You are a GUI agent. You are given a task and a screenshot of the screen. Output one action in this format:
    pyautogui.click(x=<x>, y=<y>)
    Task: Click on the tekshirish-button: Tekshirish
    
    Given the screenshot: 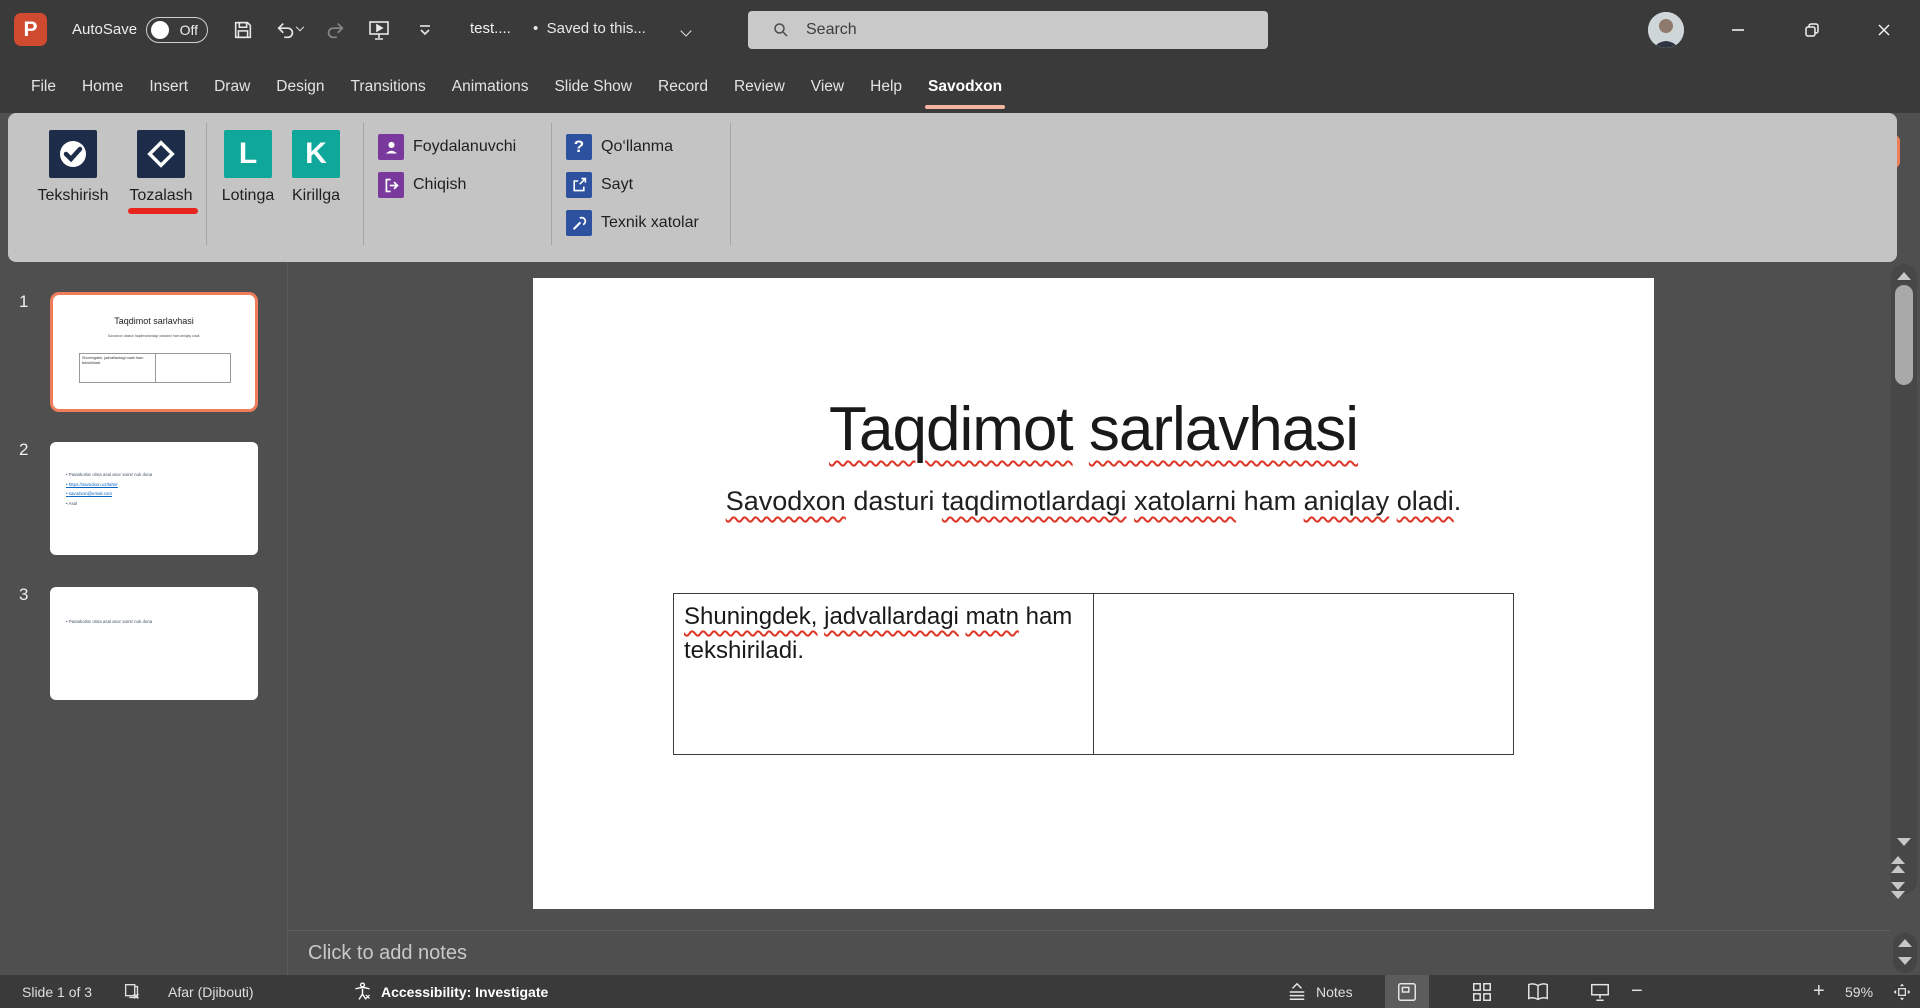 What is the action you would take?
    pyautogui.click(x=73, y=167)
    